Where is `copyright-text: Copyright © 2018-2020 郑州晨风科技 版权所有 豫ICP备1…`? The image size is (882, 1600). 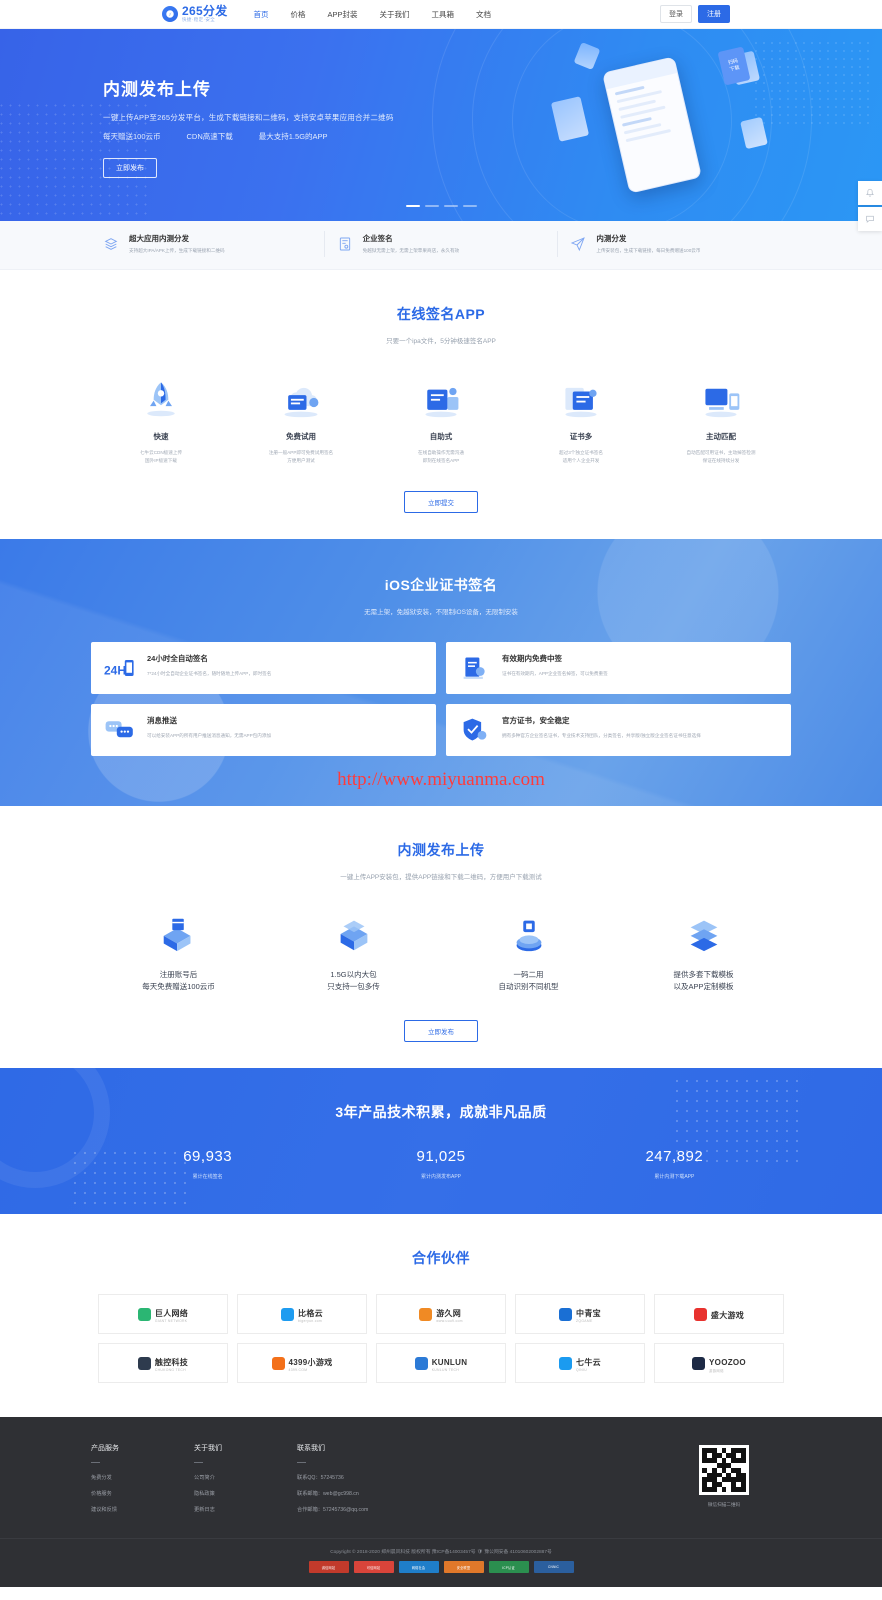
copyright-text: Copyright © 2018-2020 郑州晨风科技 版权所有 豫ICP备1… is located at coordinates (403, 1553).